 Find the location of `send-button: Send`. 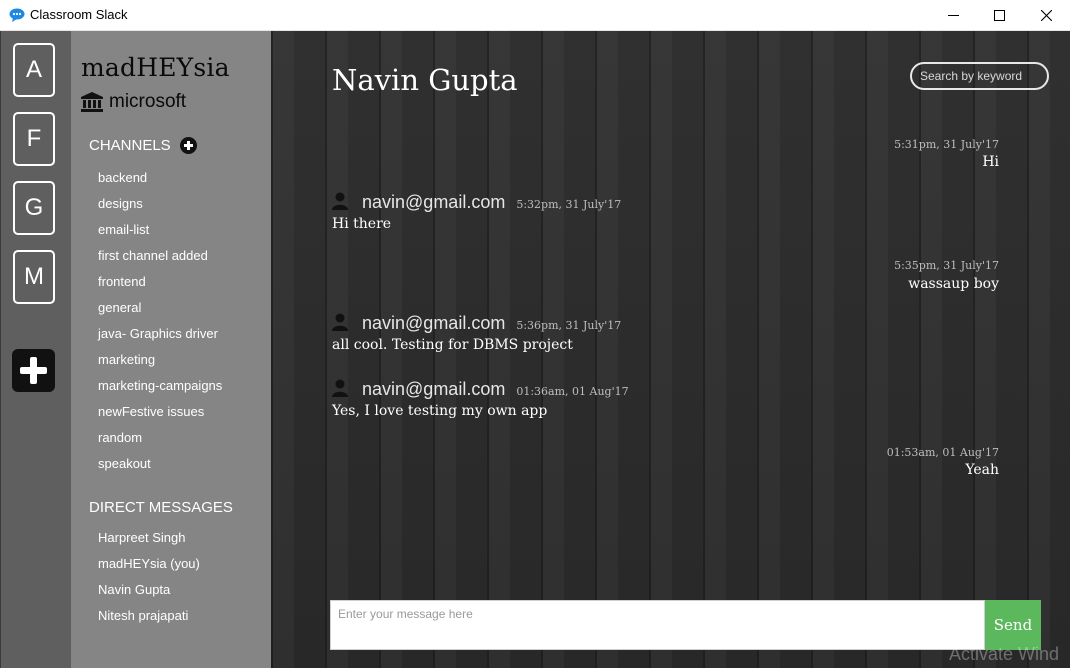

send-button: Send is located at coordinates (1013, 625).